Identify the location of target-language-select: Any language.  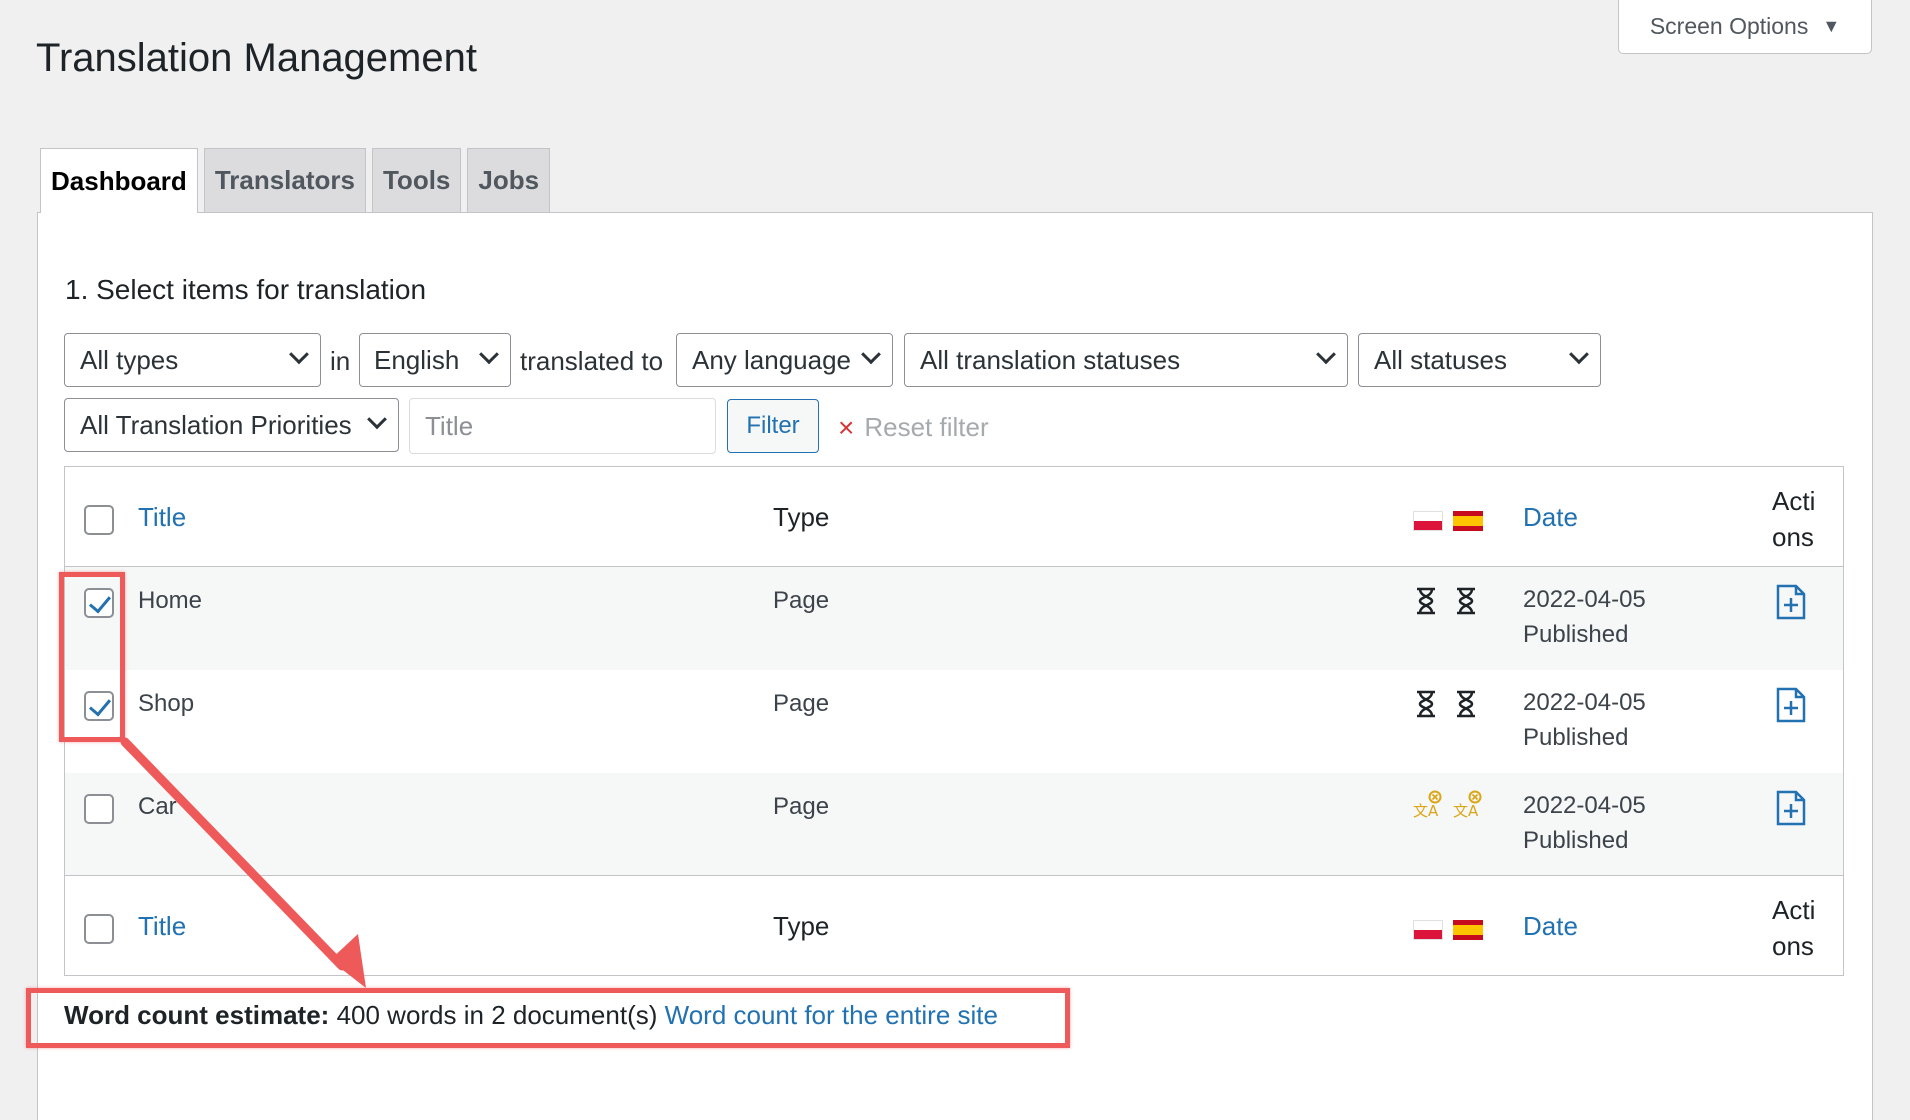
(784, 360).